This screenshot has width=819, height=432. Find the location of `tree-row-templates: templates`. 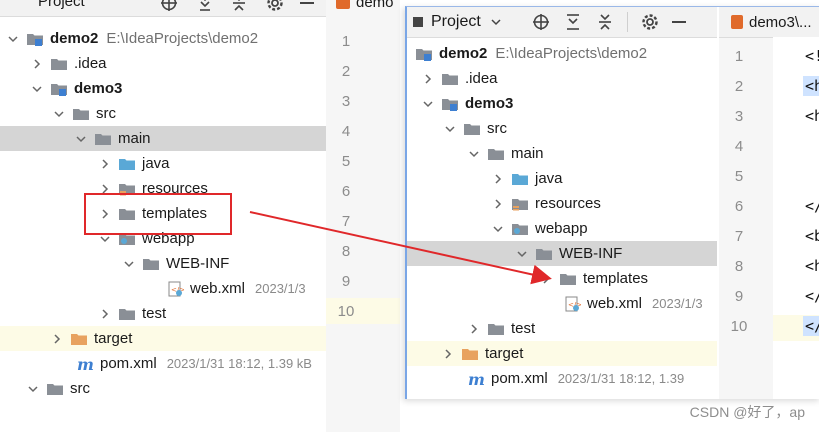

tree-row-templates: templates is located at coordinates (562, 278).